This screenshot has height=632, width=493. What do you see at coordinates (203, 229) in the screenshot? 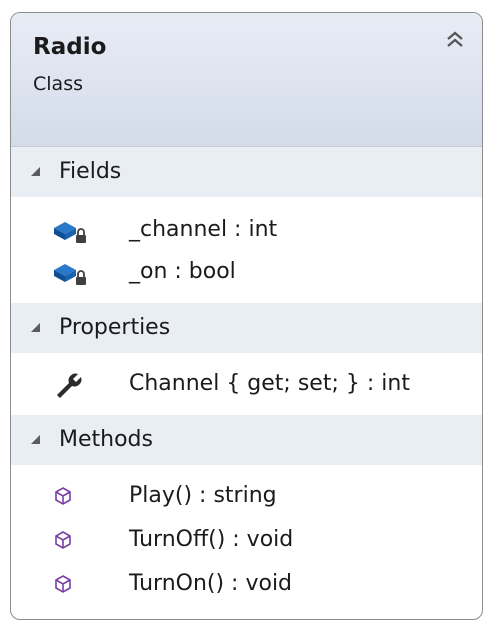
I see `field-text: _channel : int` at bounding box center [203, 229].